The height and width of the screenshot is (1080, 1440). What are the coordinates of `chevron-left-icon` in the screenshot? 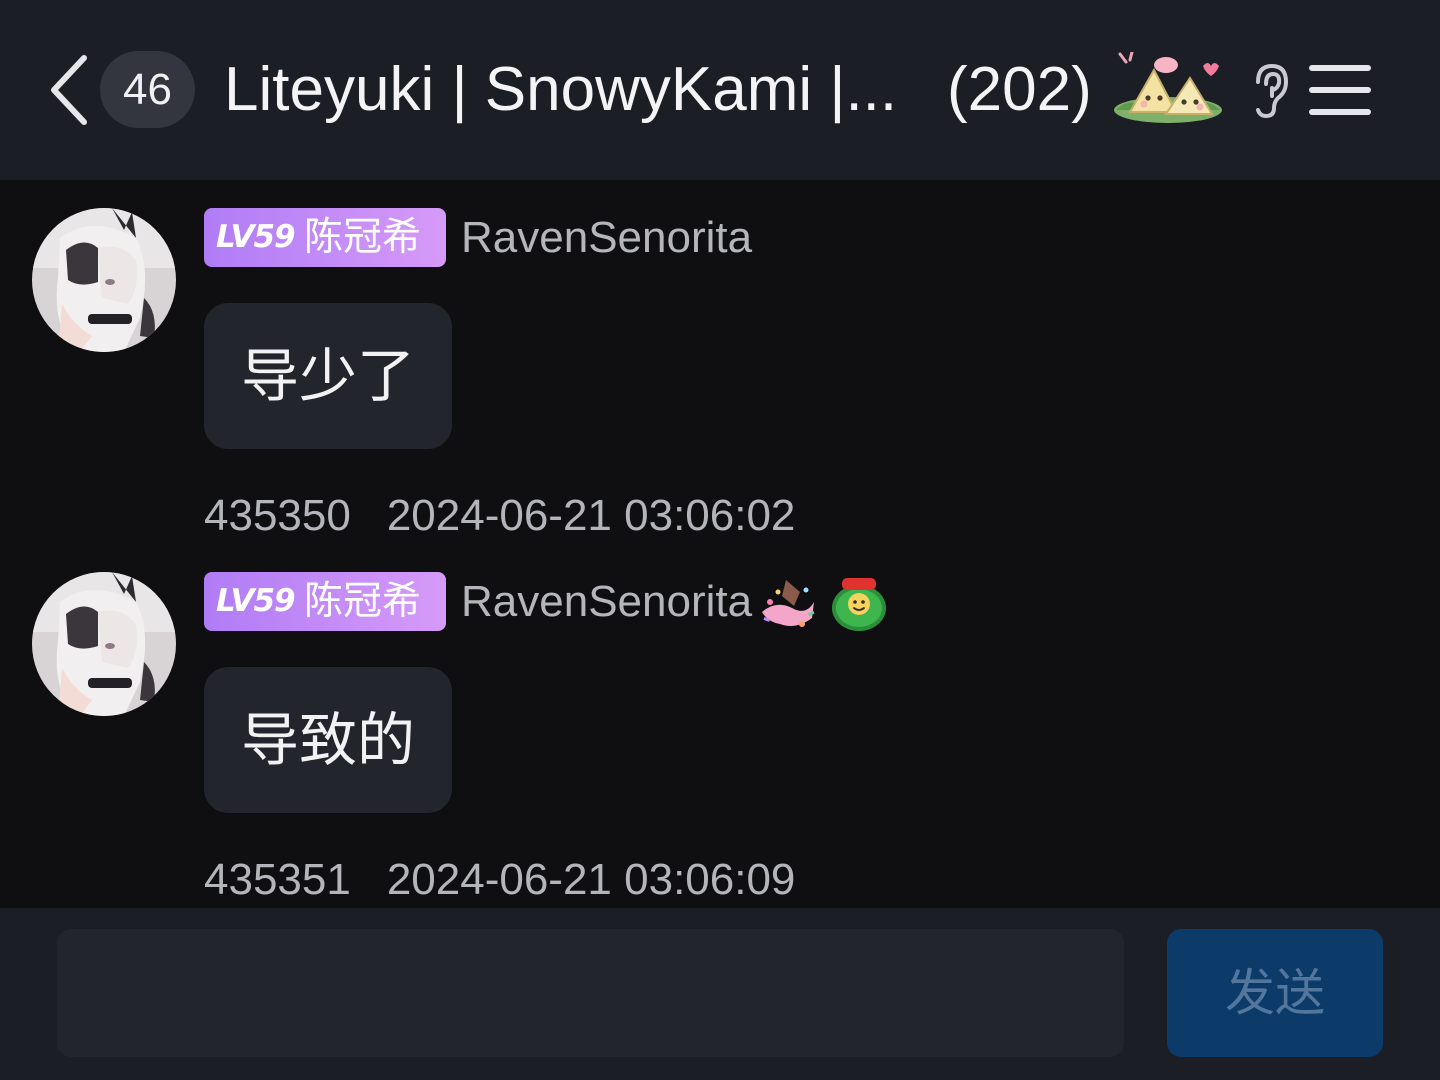 It's located at (69, 90).